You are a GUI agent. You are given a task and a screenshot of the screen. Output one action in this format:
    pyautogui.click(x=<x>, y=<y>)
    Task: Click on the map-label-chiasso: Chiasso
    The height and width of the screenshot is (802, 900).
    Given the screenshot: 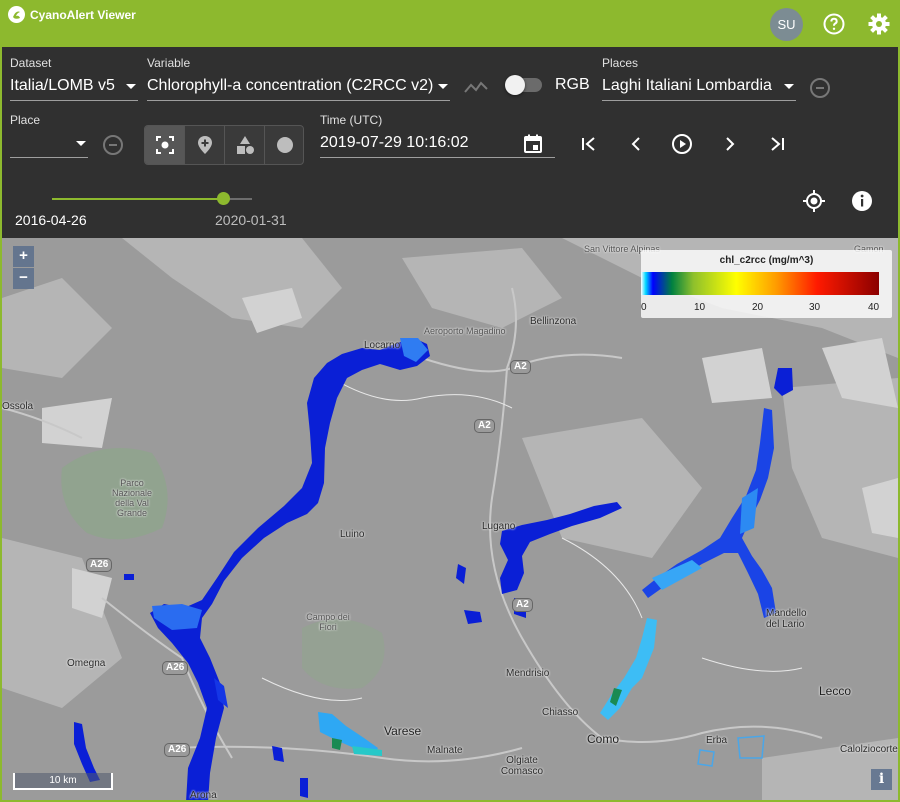 What is the action you would take?
    pyautogui.click(x=560, y=712)
    